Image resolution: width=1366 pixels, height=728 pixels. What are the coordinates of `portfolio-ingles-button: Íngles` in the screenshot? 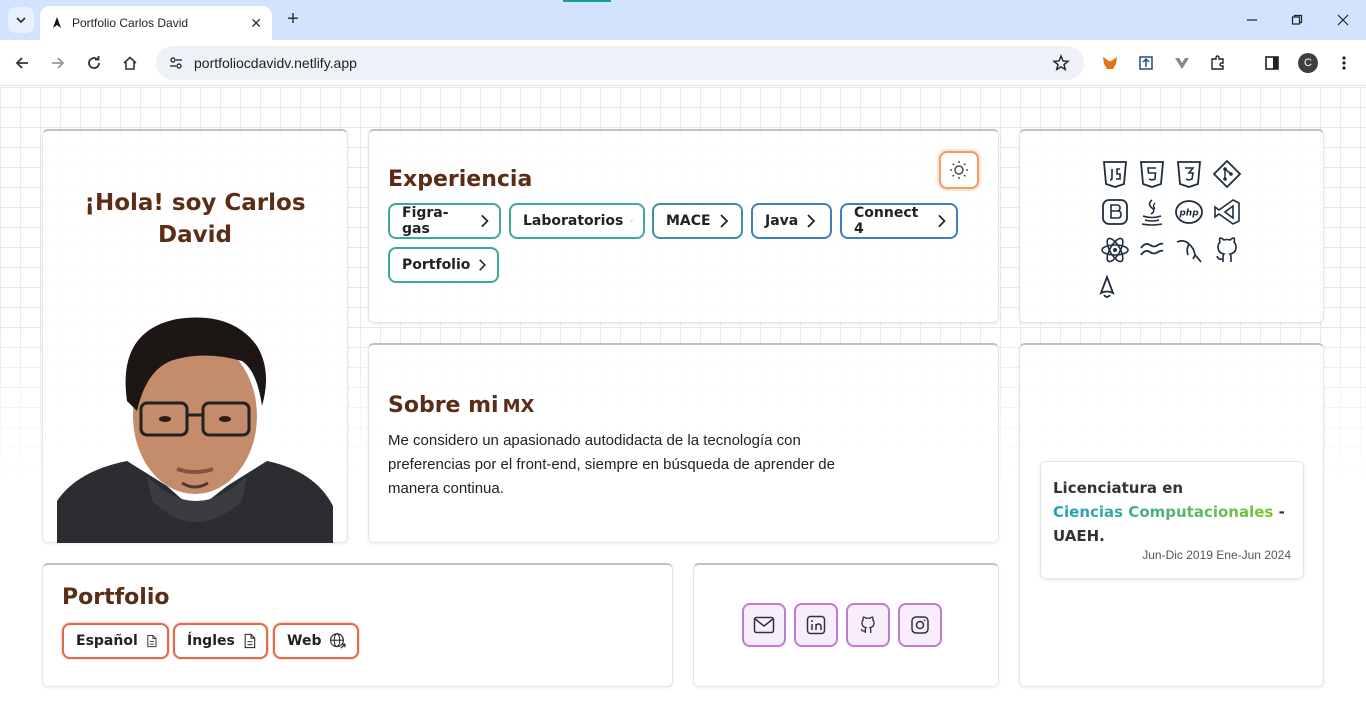 It's located at (220, 641).